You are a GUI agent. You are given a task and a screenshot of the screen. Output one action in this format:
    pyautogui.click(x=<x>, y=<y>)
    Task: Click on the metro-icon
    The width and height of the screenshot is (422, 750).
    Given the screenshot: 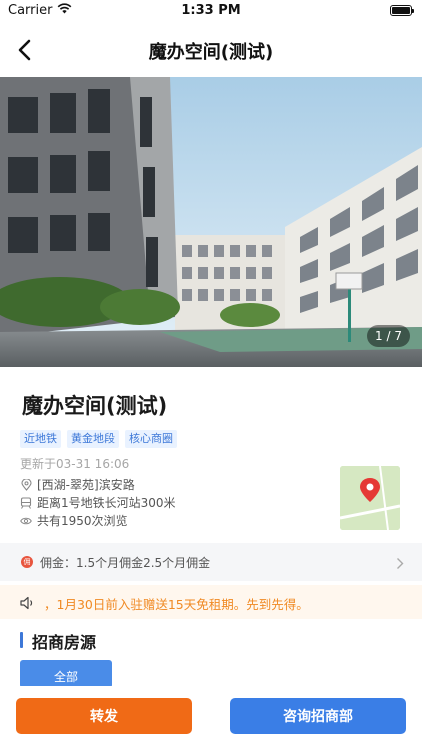 What is the action you would take?
    pyautogui.click(x=26, y=502)
    